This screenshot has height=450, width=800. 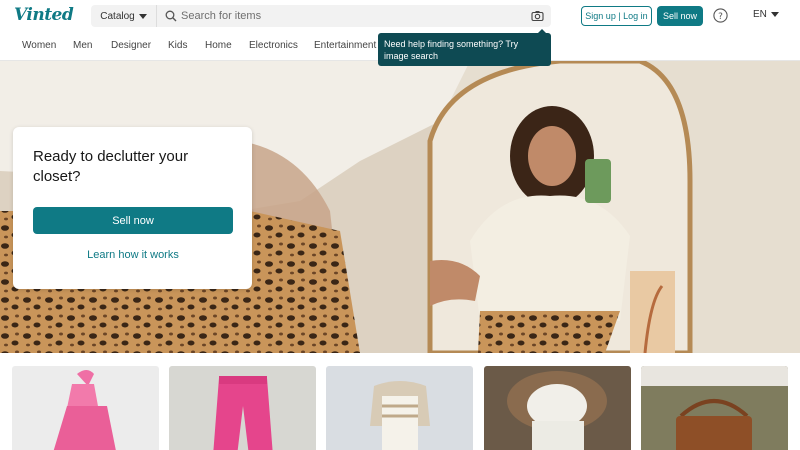 What do you see at coordinates (133, 255) in the screenshot?
I see `learn-how-it-works-link: Learn how it works` at bounding box center [133, 255].